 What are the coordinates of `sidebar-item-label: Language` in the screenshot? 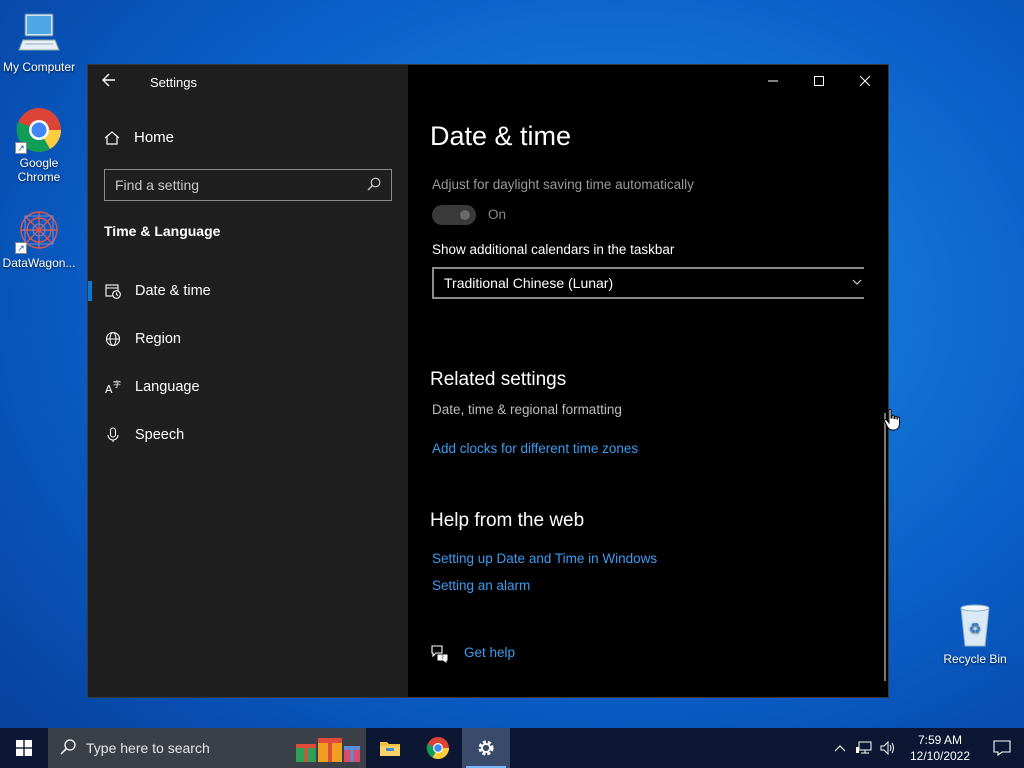 It's located at (167, 387).